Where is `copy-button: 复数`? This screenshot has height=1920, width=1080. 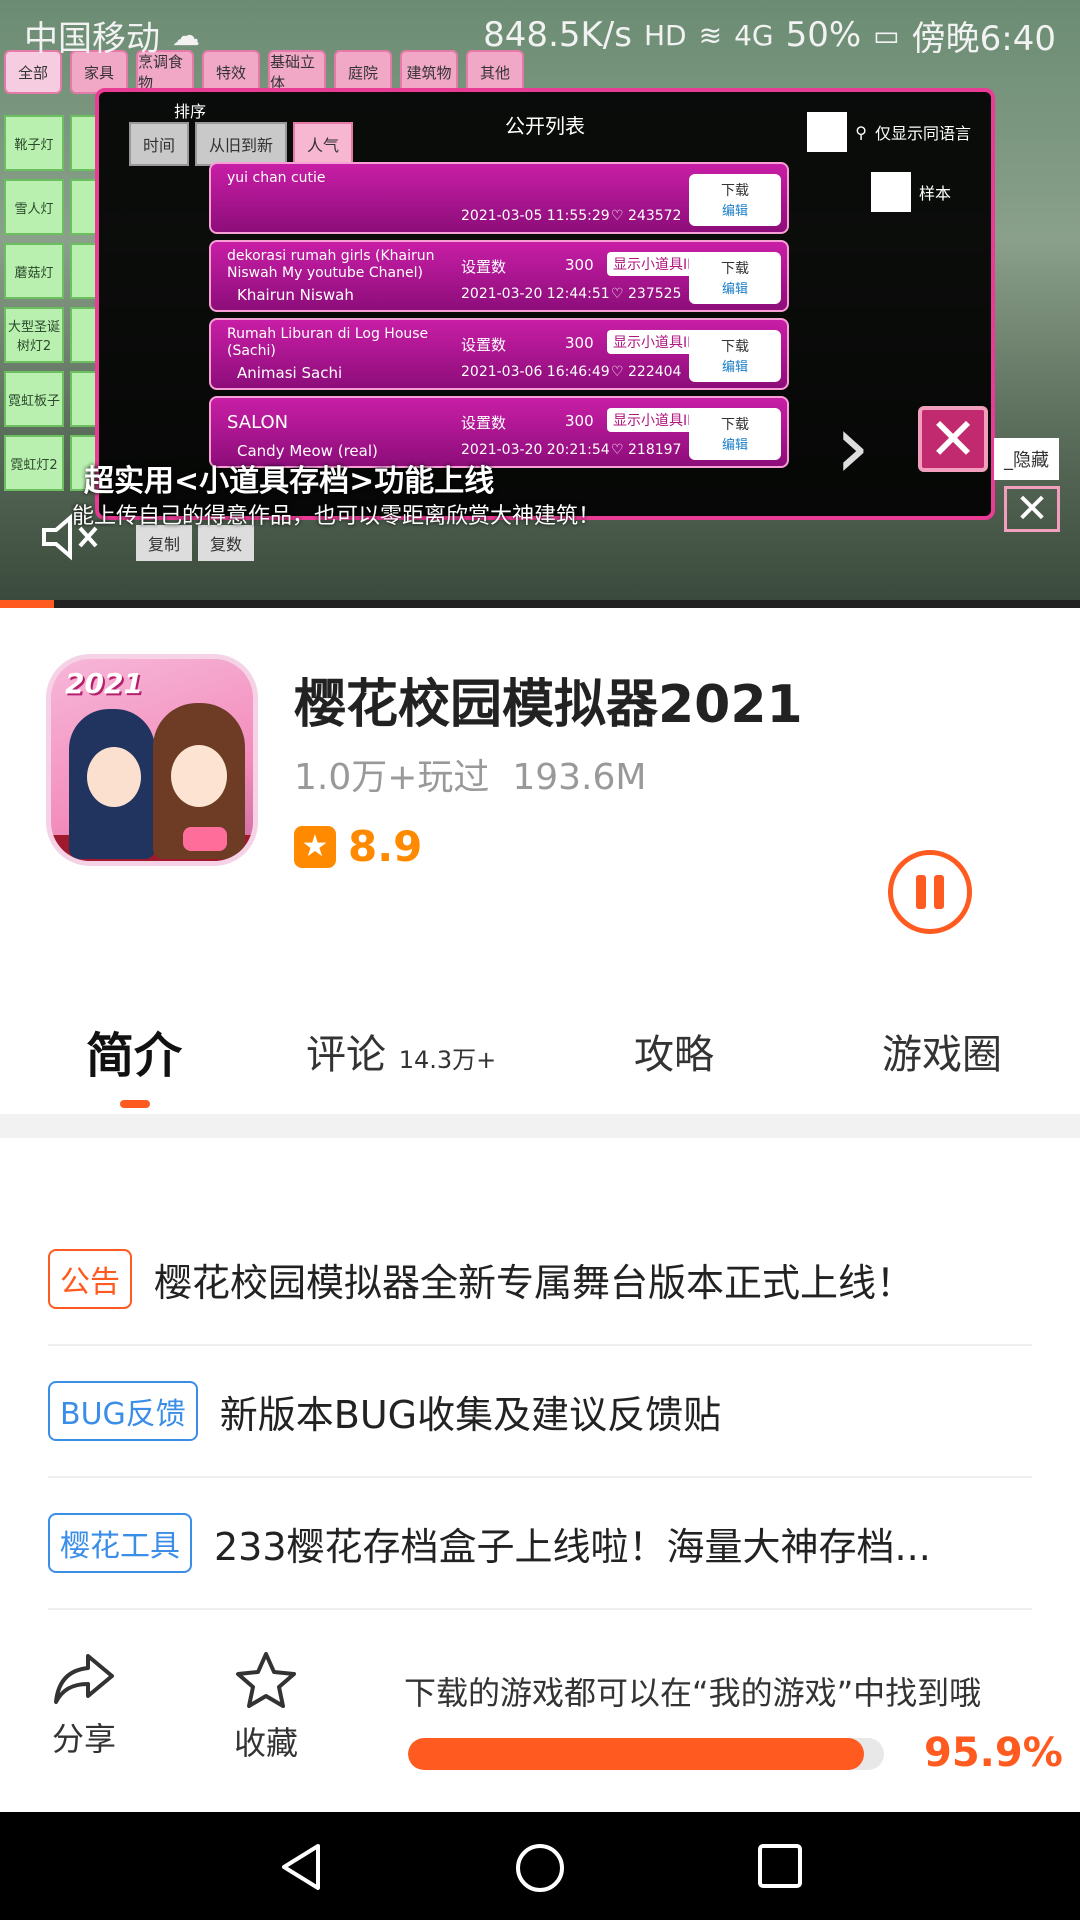
copy-button: 复数 is located at coordinates (226, 543).